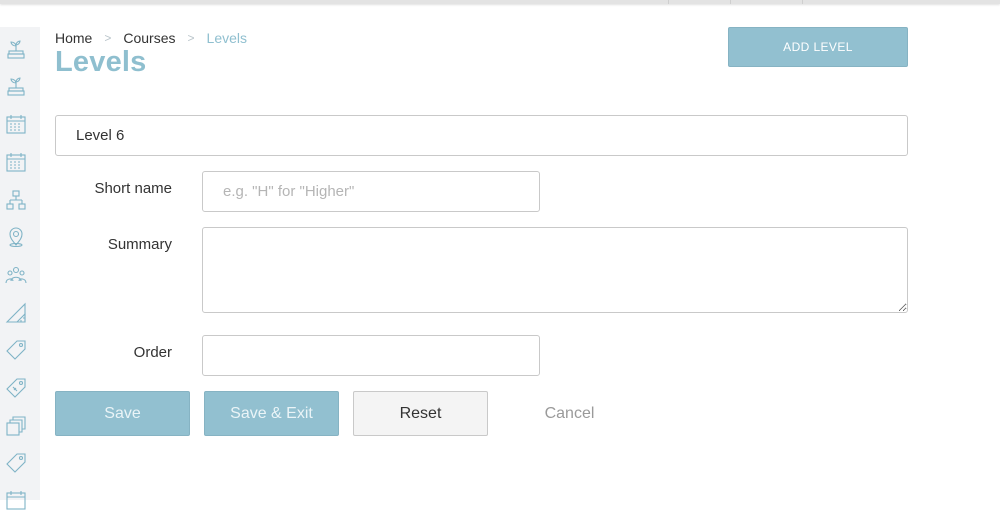  I want to click on order-field, so click(371, 355).